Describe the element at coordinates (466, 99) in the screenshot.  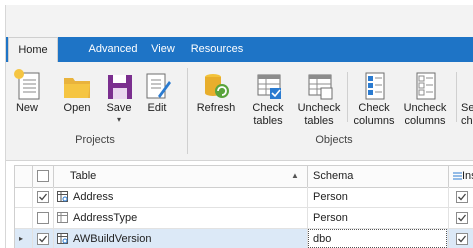
I see `cutoff-button: Se ch` at that location.